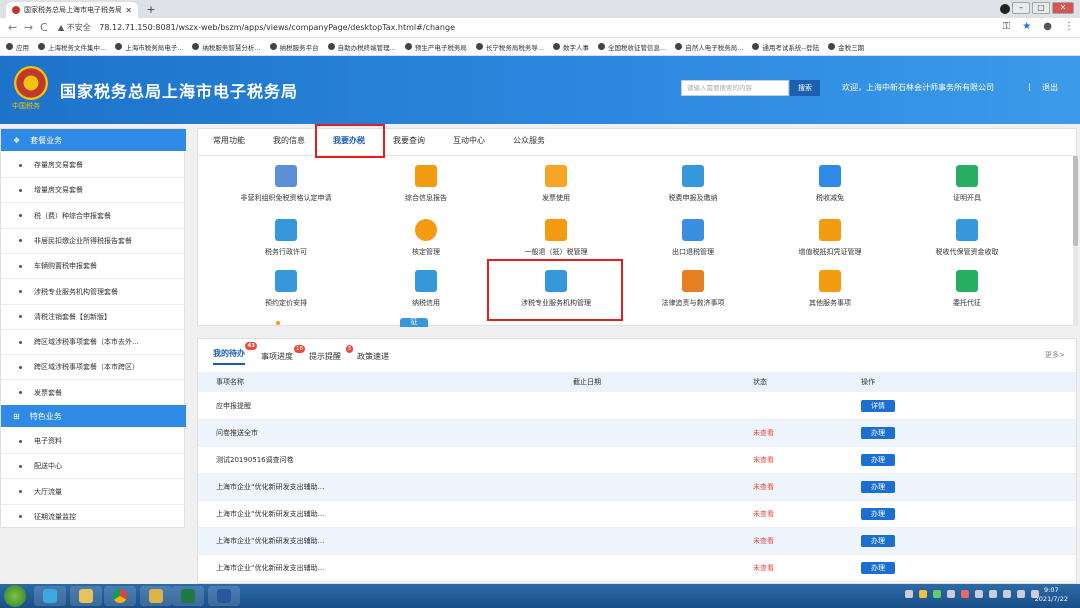  Describe the element at coordinates (373, 356) in the screenshot. I see `todo-tab-4: 政策速递` at that location.